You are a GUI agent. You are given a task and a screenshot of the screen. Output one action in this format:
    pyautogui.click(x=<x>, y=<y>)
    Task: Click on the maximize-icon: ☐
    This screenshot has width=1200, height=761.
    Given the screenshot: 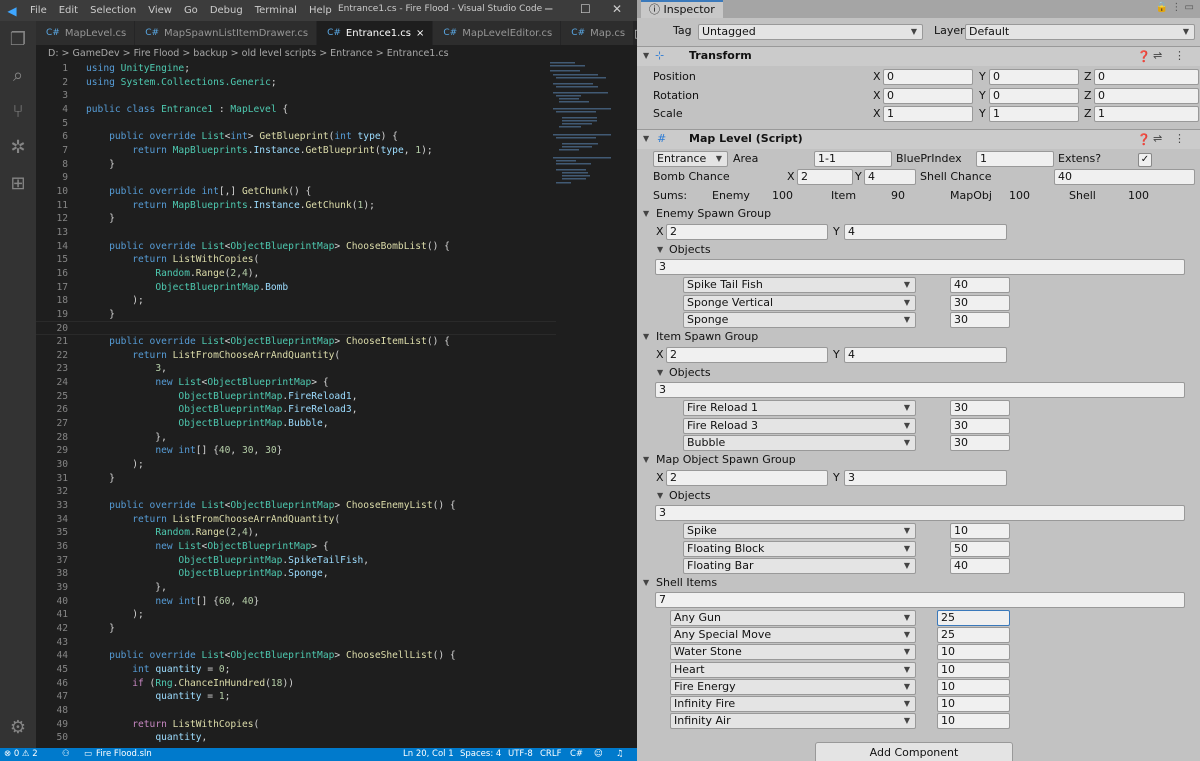 What is the action you would take?
    pyautogui.click(x=585, y=9)
    